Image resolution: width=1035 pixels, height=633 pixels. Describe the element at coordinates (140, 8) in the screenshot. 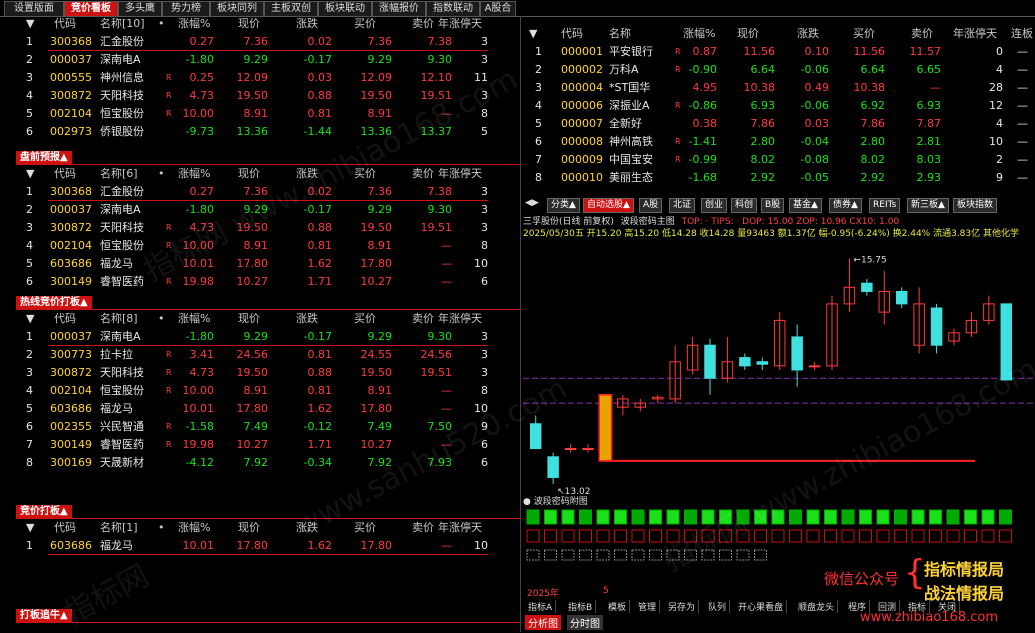

I see `tab-3: 多头鹰` at that location.